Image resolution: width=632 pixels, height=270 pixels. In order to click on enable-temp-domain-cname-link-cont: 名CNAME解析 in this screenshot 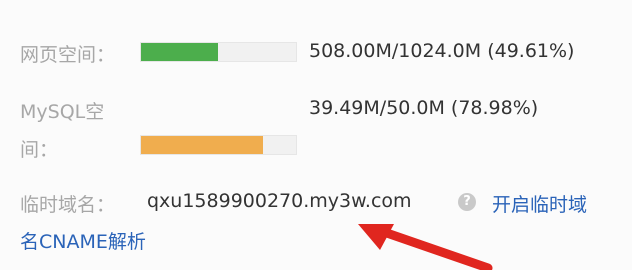, I will do `click(83, 240)`.